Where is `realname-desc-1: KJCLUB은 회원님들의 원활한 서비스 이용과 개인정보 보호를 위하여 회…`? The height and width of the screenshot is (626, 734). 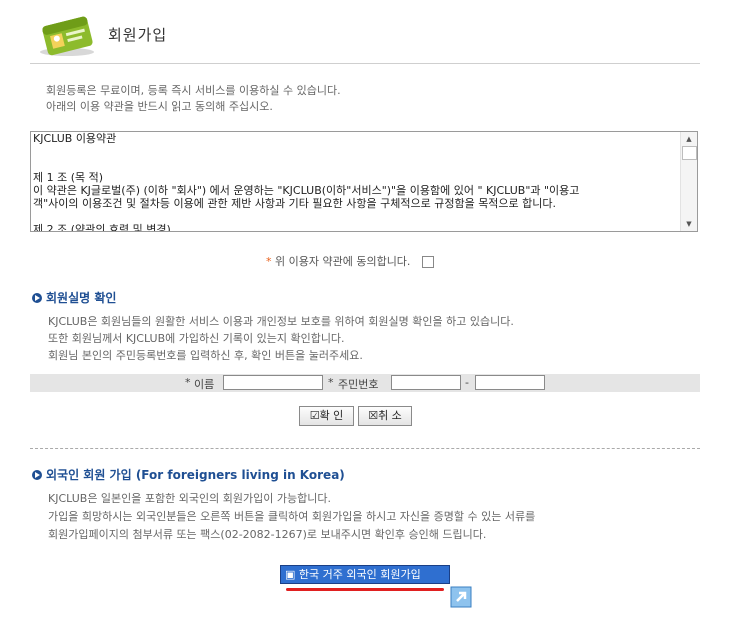 realname-desc-1: KJCLUB은 회원님들의 원활한 서비스 이용과 개인정보 보호를 위하여 회… is located at coordinates (281, 321).